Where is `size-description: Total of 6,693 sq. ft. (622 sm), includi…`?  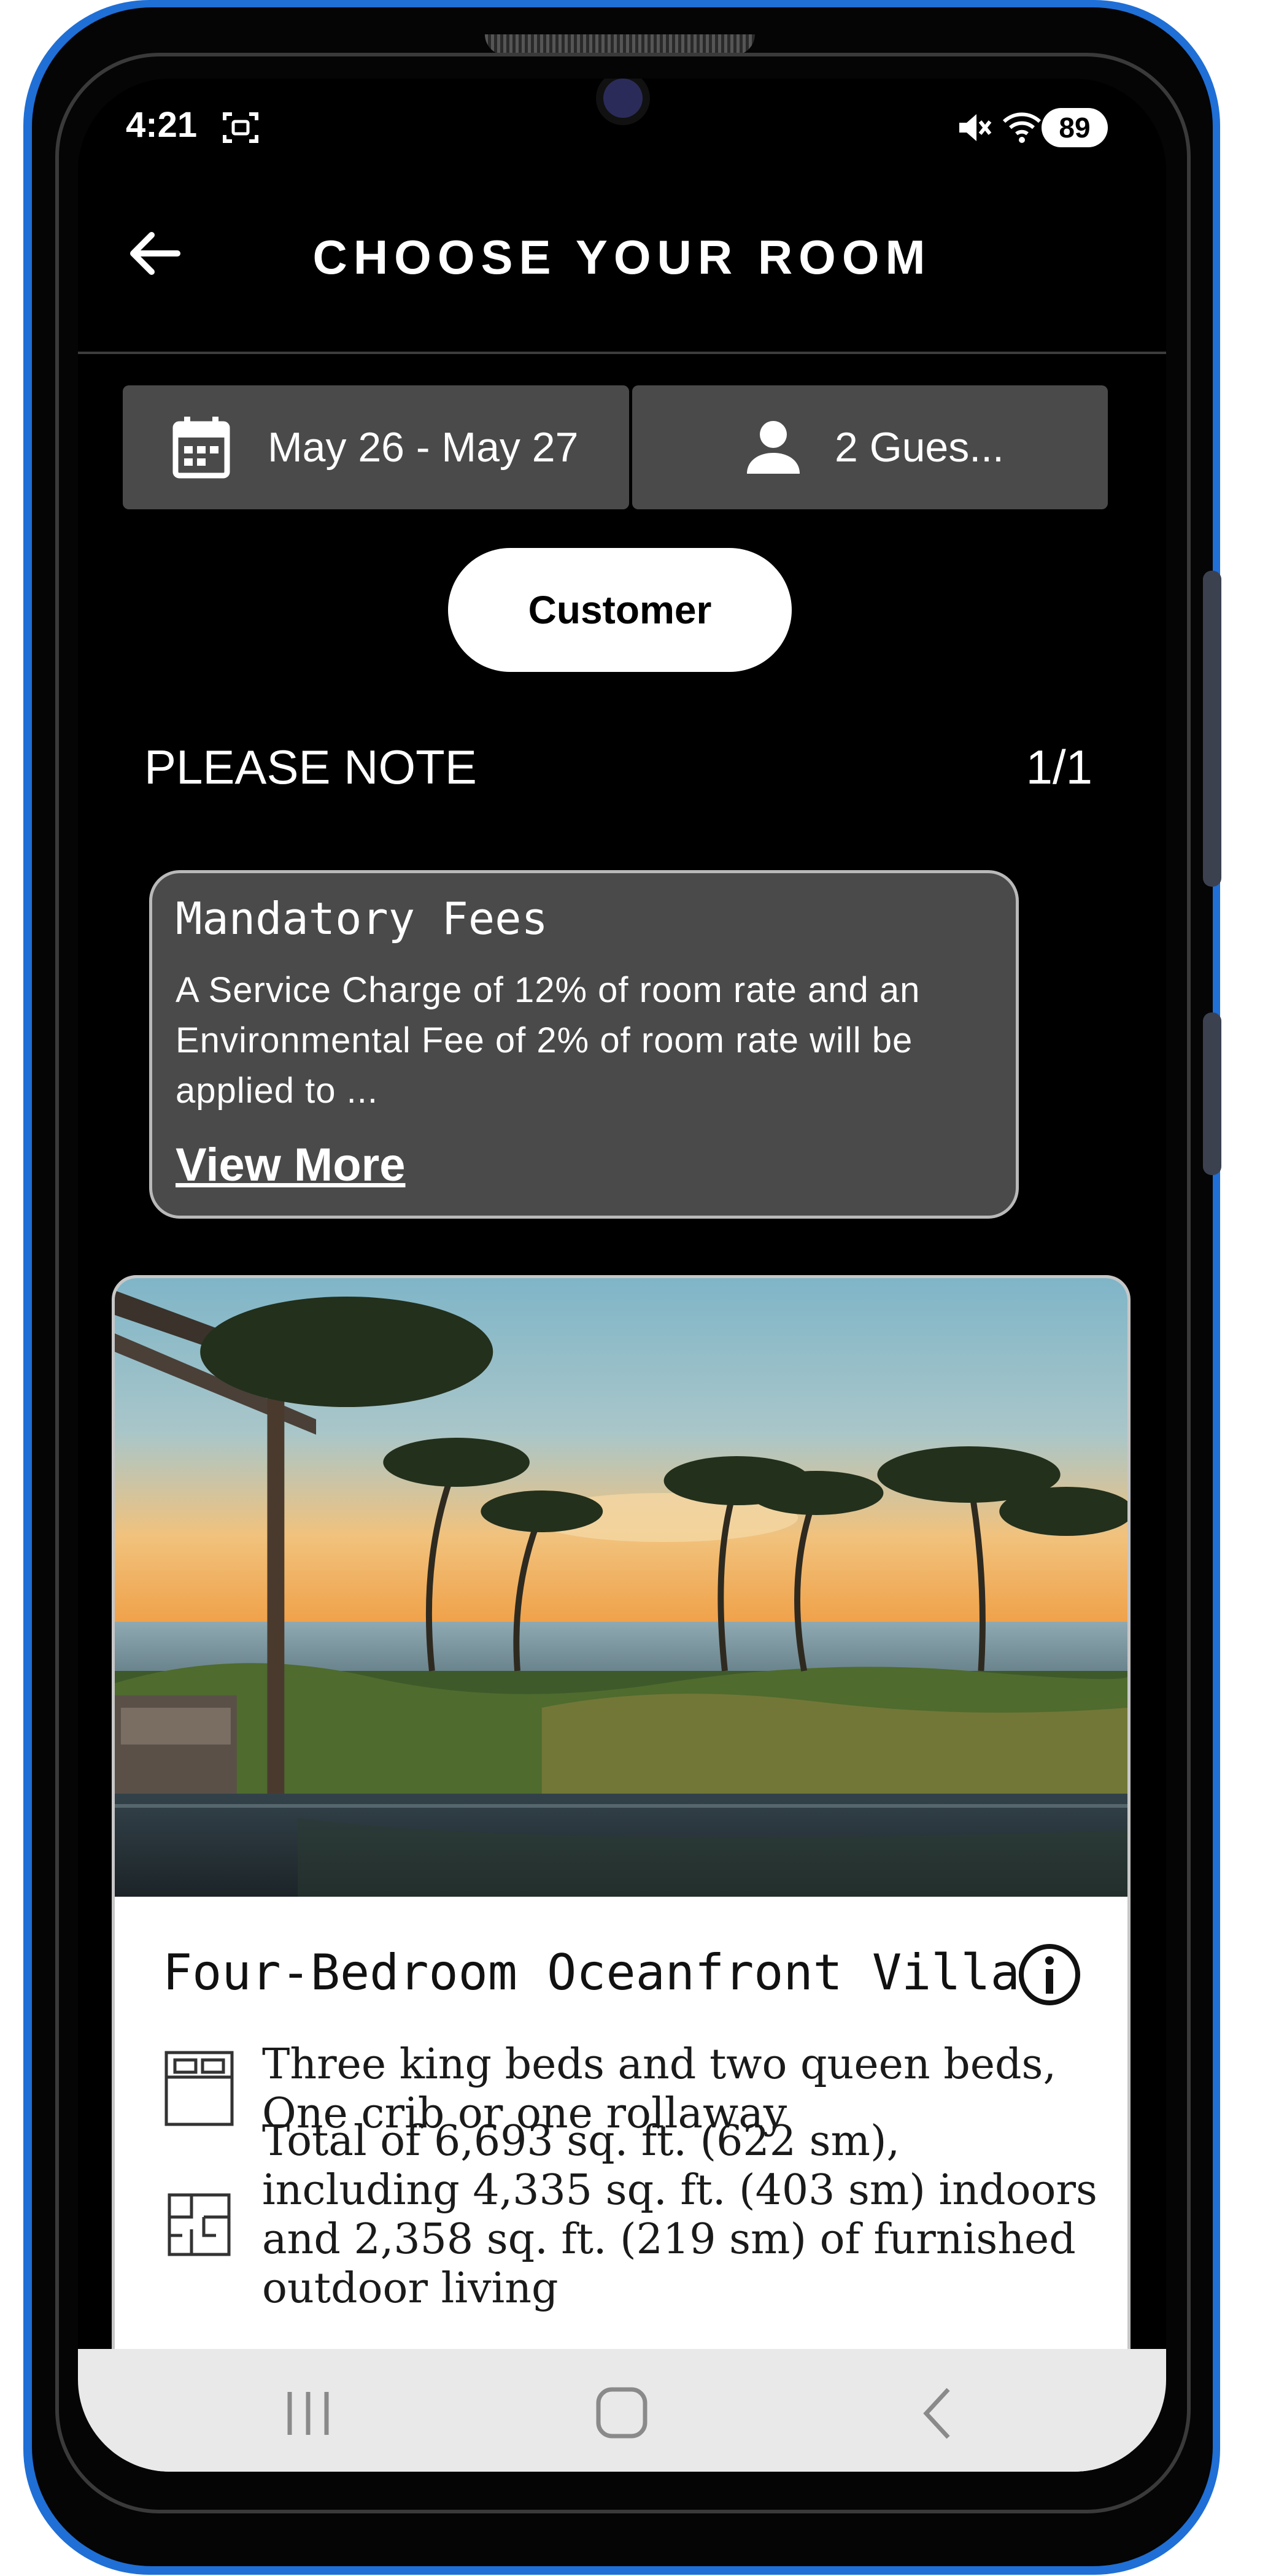
size-description: Total of 6,693 sq. ft. (622 sm), includi… is located at coordinates (679, 2215).